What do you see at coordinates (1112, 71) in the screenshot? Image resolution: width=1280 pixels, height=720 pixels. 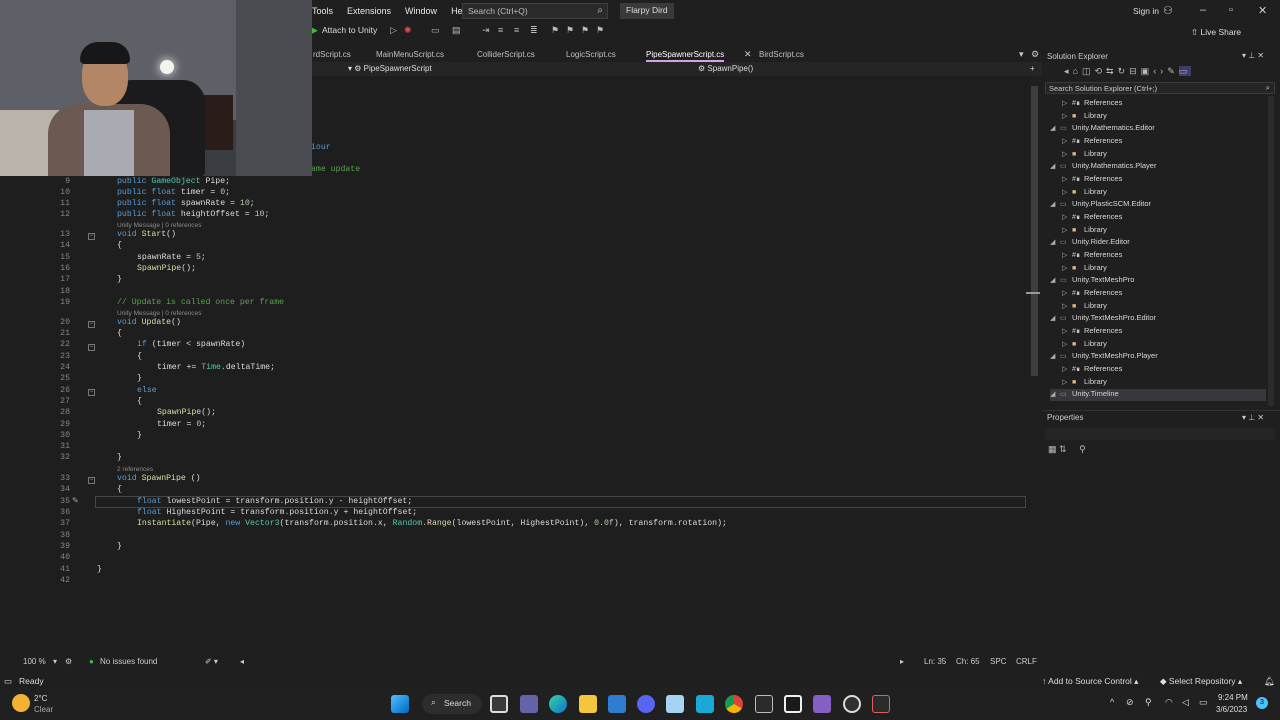 I see `sync-icon: ⇆` at bounding box center [1112, 71].